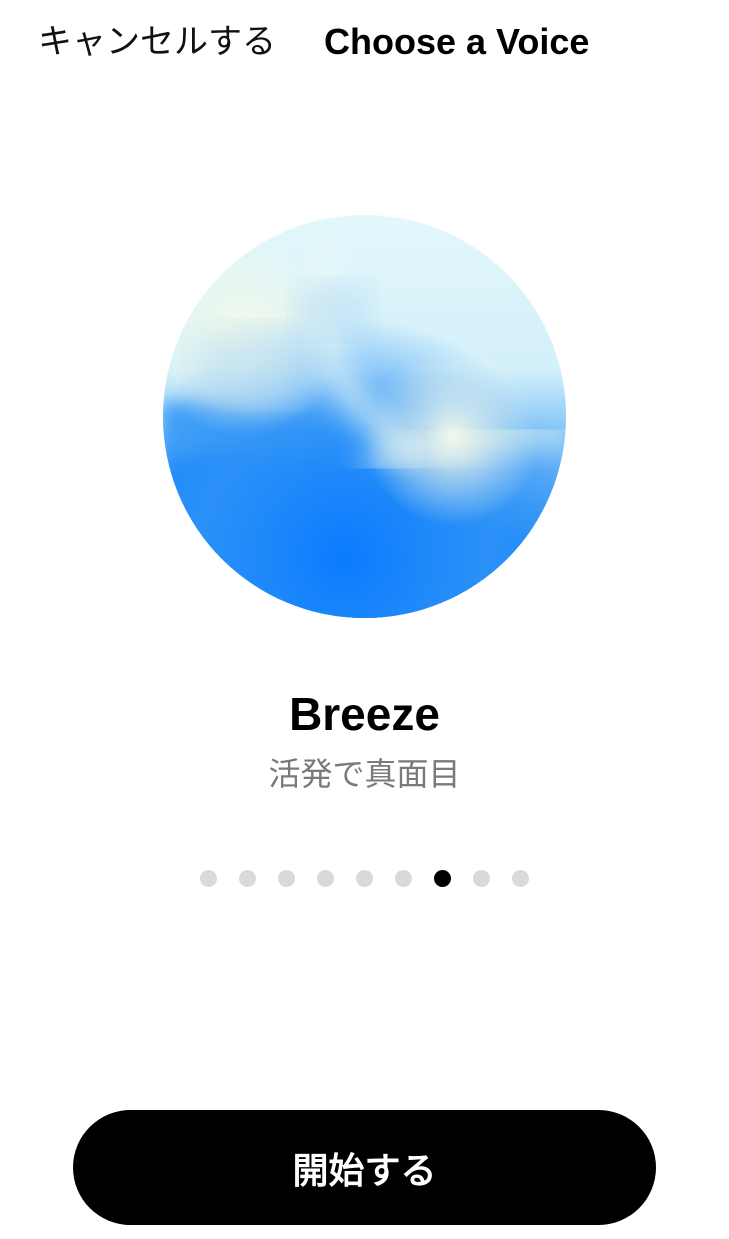  I want to click on voice-description: 活発で真面目, so click(364, 774).